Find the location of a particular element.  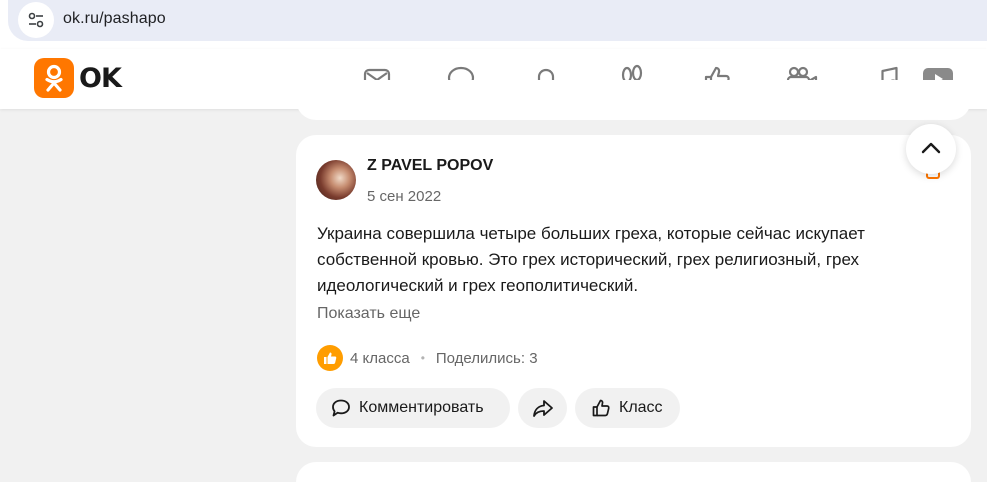

url-text: ok.ru/pashapo is located at coordinates (114, 19).